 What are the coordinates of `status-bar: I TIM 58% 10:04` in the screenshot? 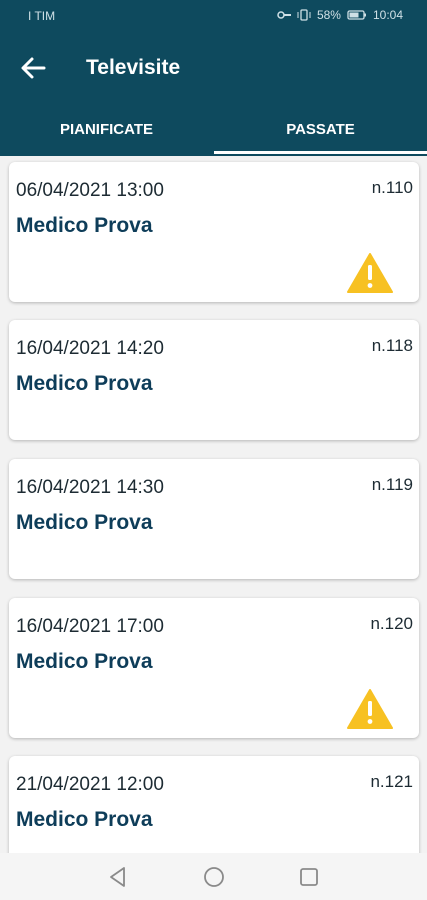 It's located at (213, 16).